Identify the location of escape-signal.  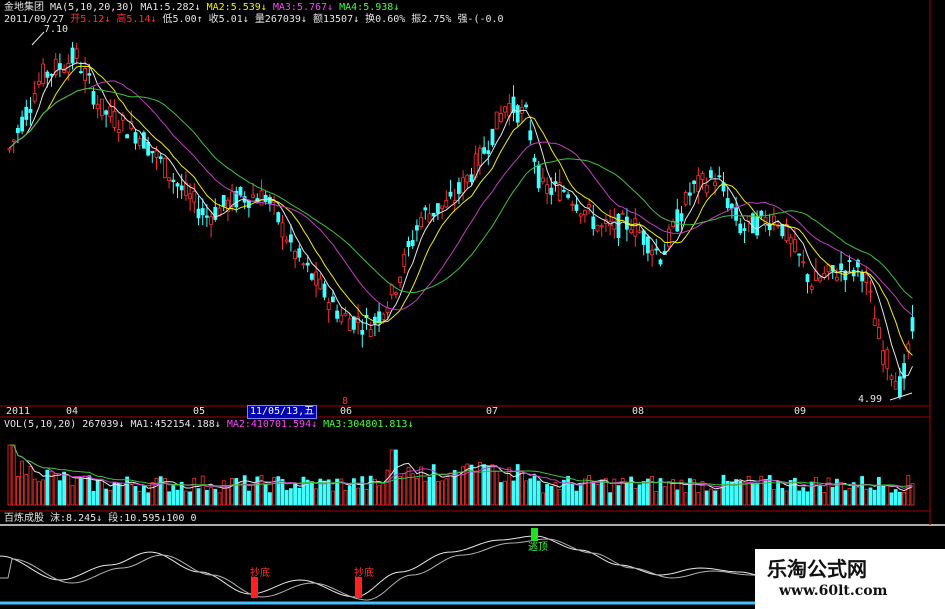
(534, 534).